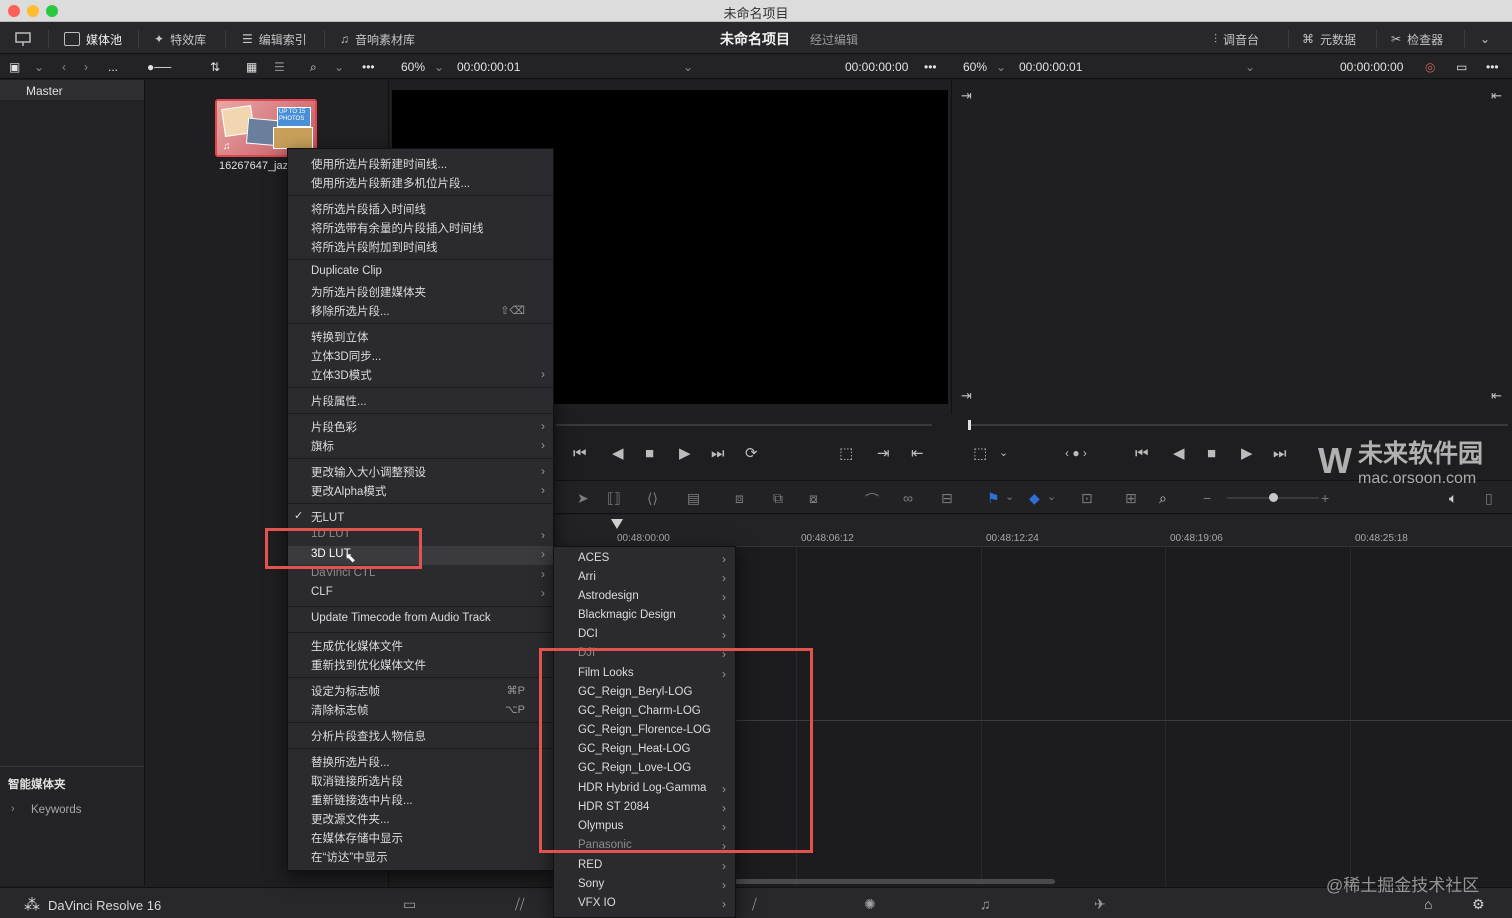  I want to click on zoom-out-icon: −, so click(1207, 498).